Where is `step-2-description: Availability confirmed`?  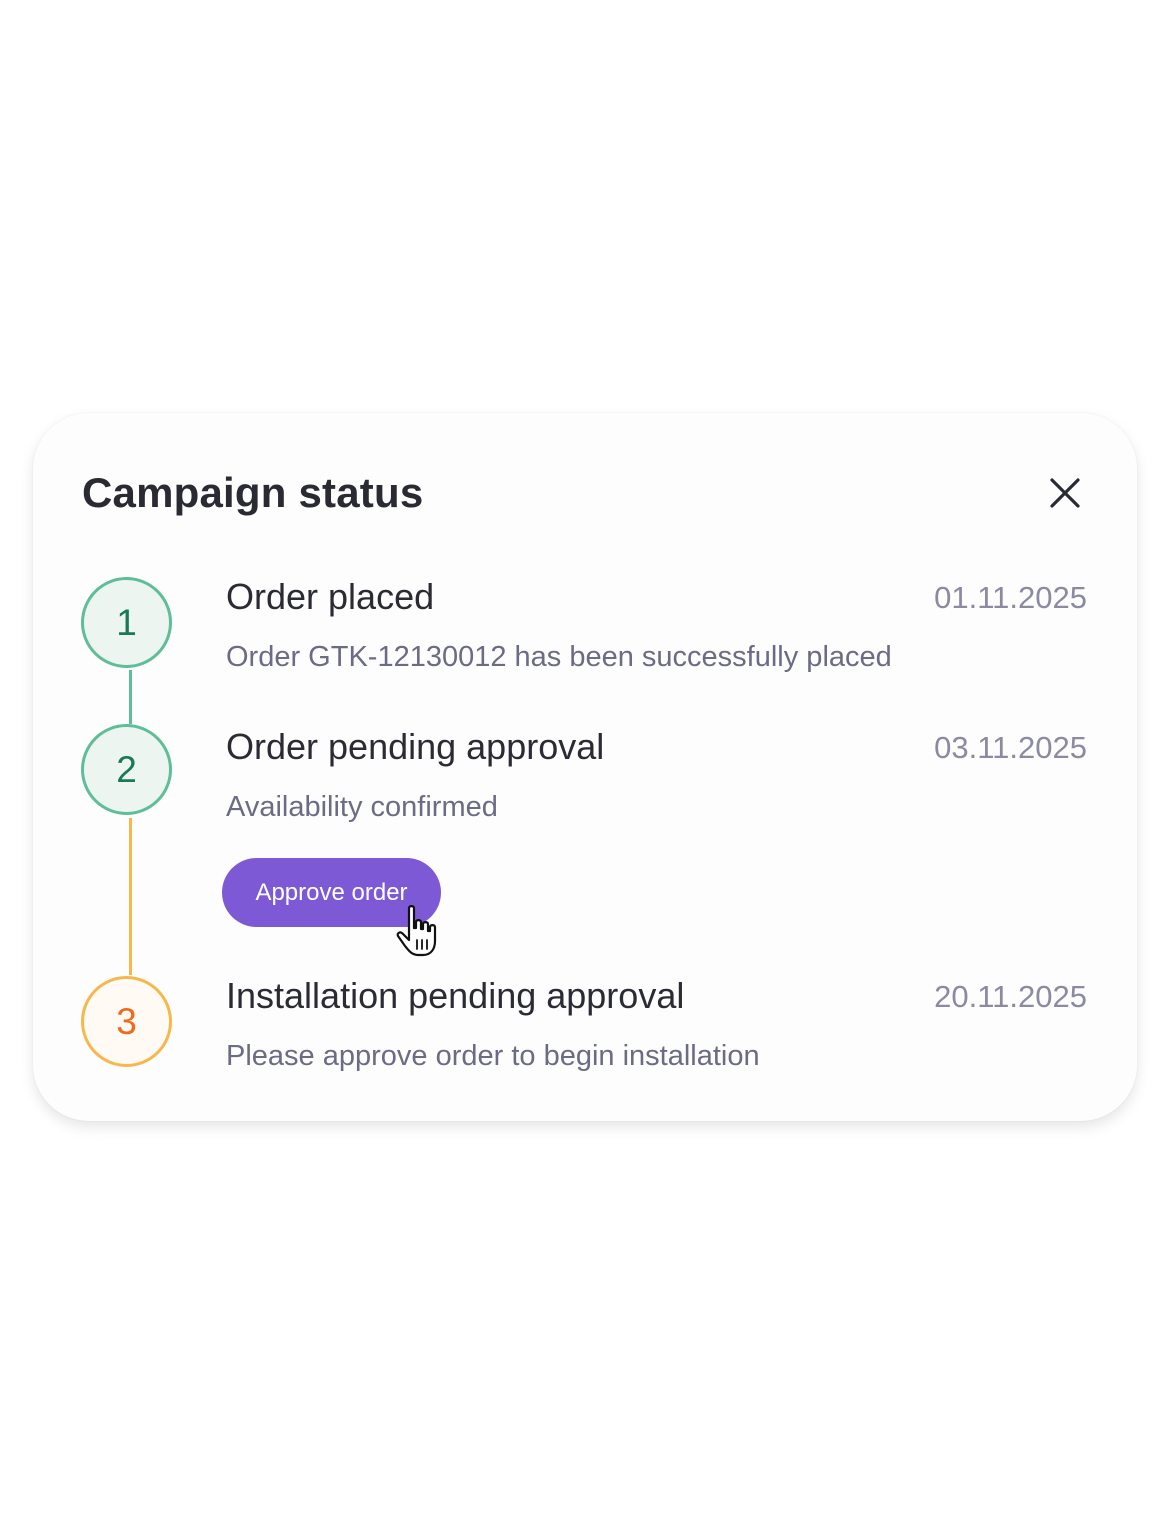 step-2-description: Availability confirmed is located at coordinates (362, 807).